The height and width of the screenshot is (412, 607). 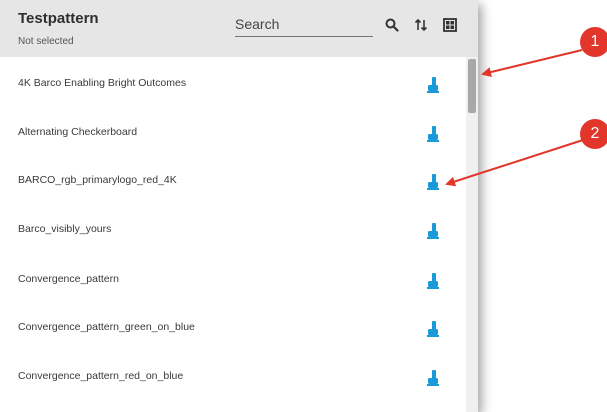 I want to click on panel-title: Testpattern, so click(x=58, y=18).